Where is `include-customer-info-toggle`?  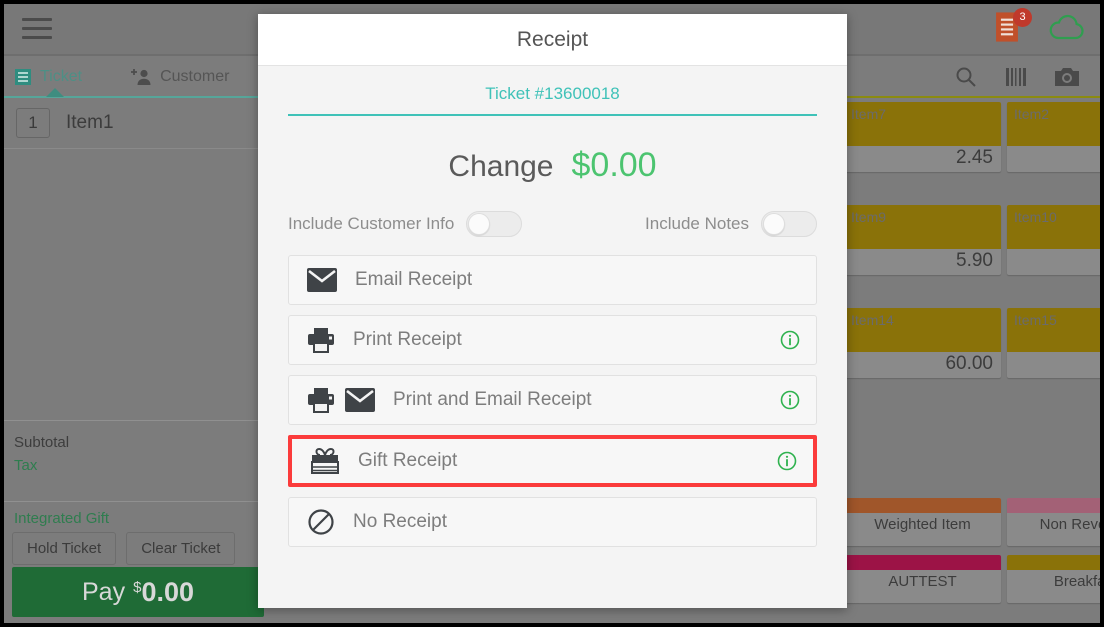 include-customer-info-toggle is located at coordinates (494, 224).